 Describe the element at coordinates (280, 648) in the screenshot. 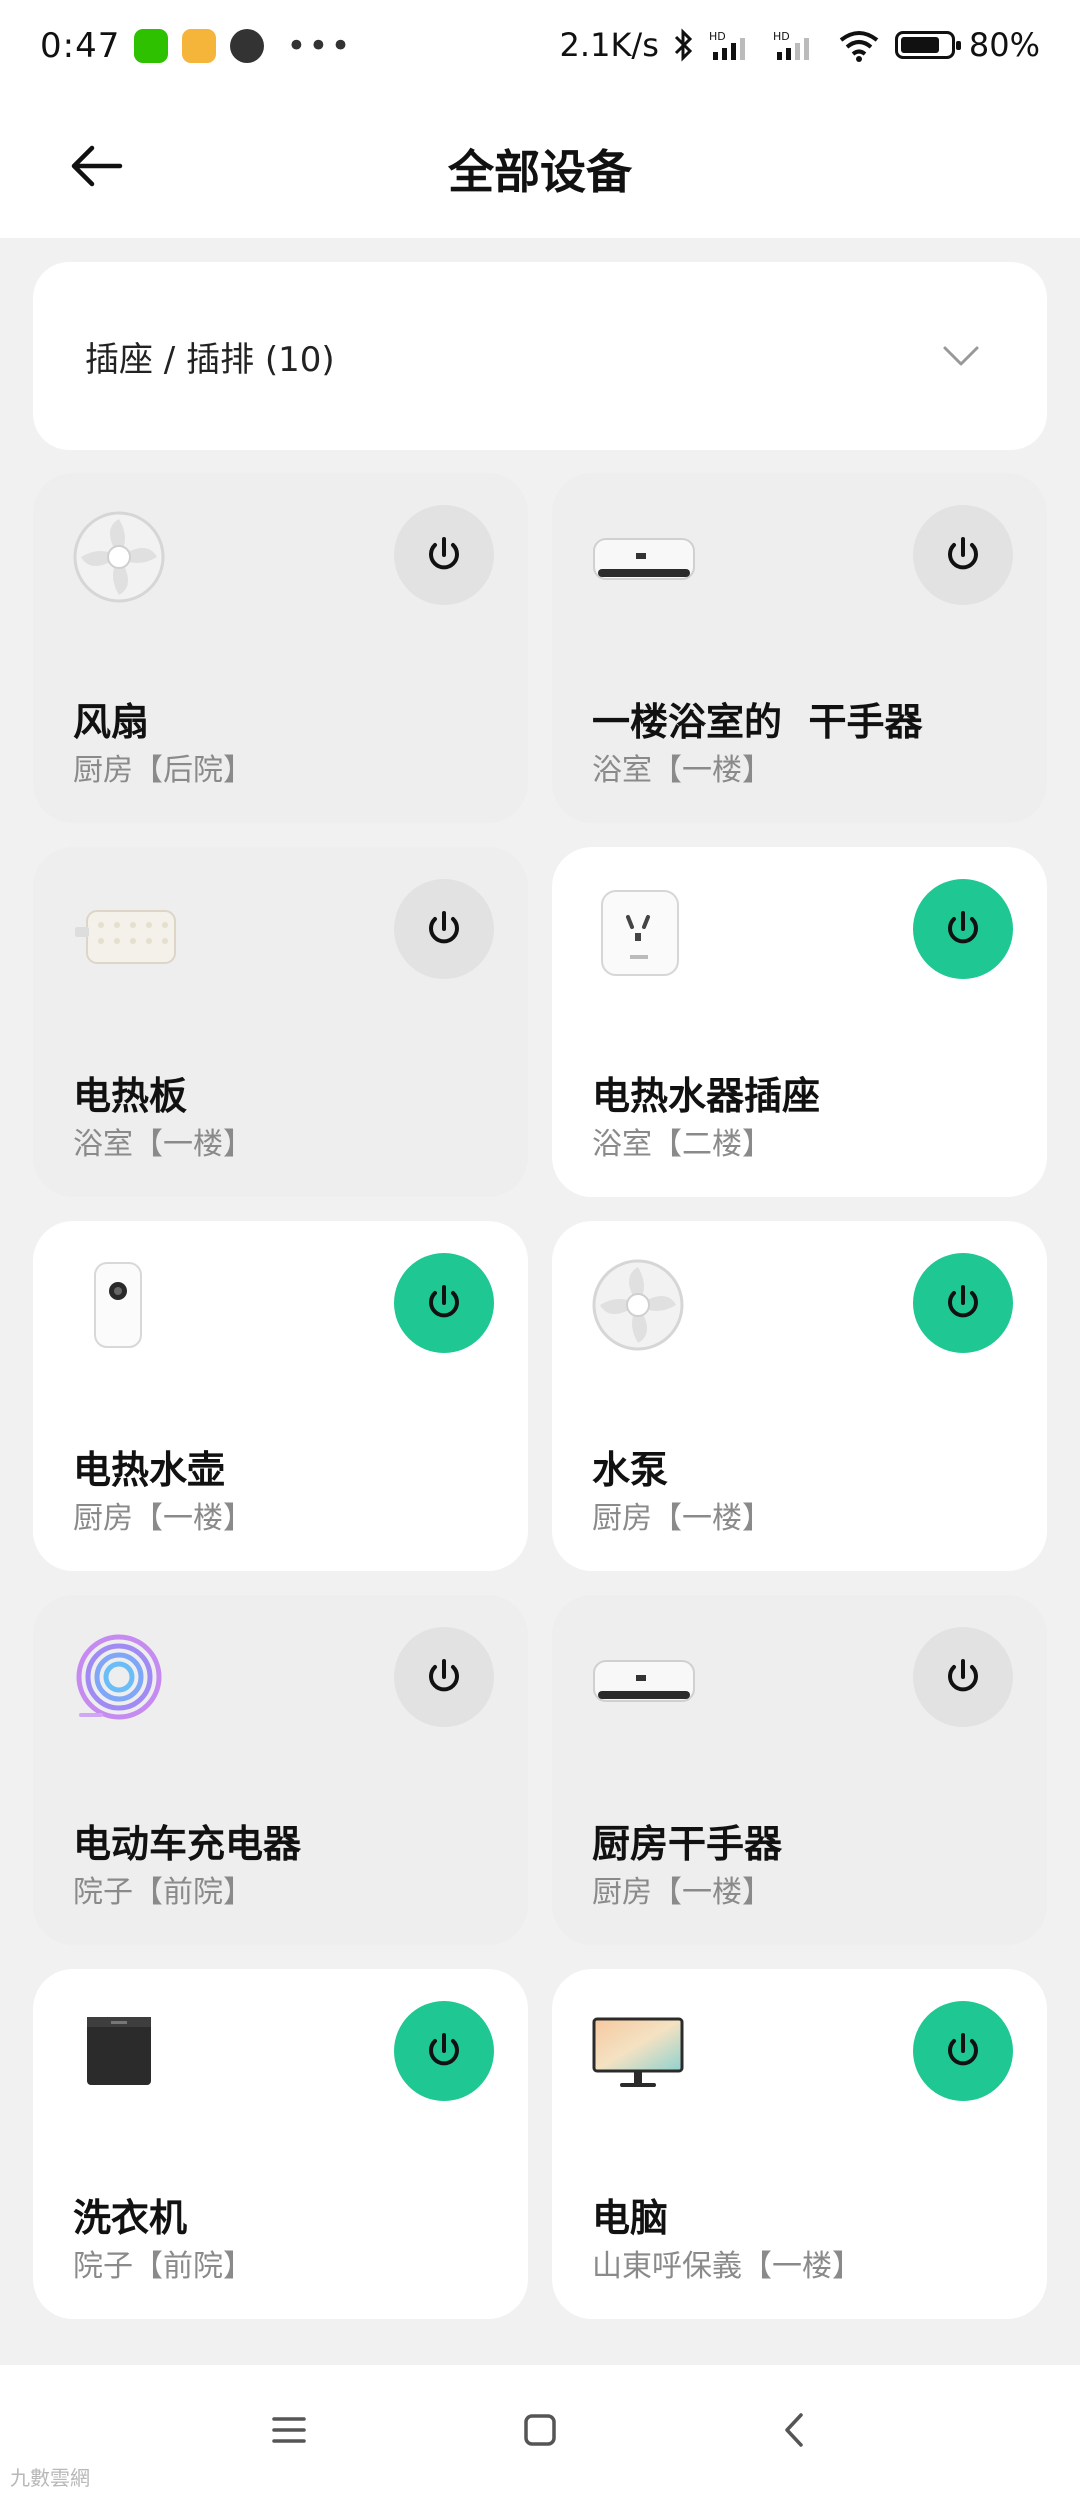

I see `device-card: 风扇 厨房【后院】` at that location.